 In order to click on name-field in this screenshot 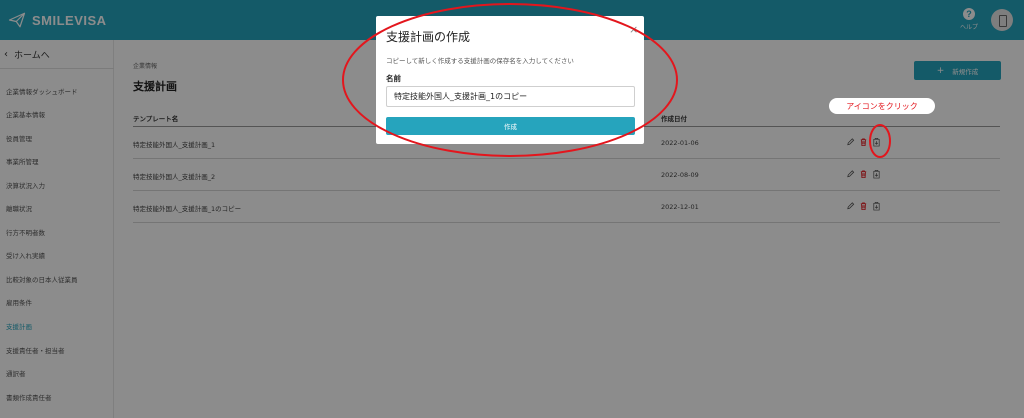, I will do `click(510, 96)`.